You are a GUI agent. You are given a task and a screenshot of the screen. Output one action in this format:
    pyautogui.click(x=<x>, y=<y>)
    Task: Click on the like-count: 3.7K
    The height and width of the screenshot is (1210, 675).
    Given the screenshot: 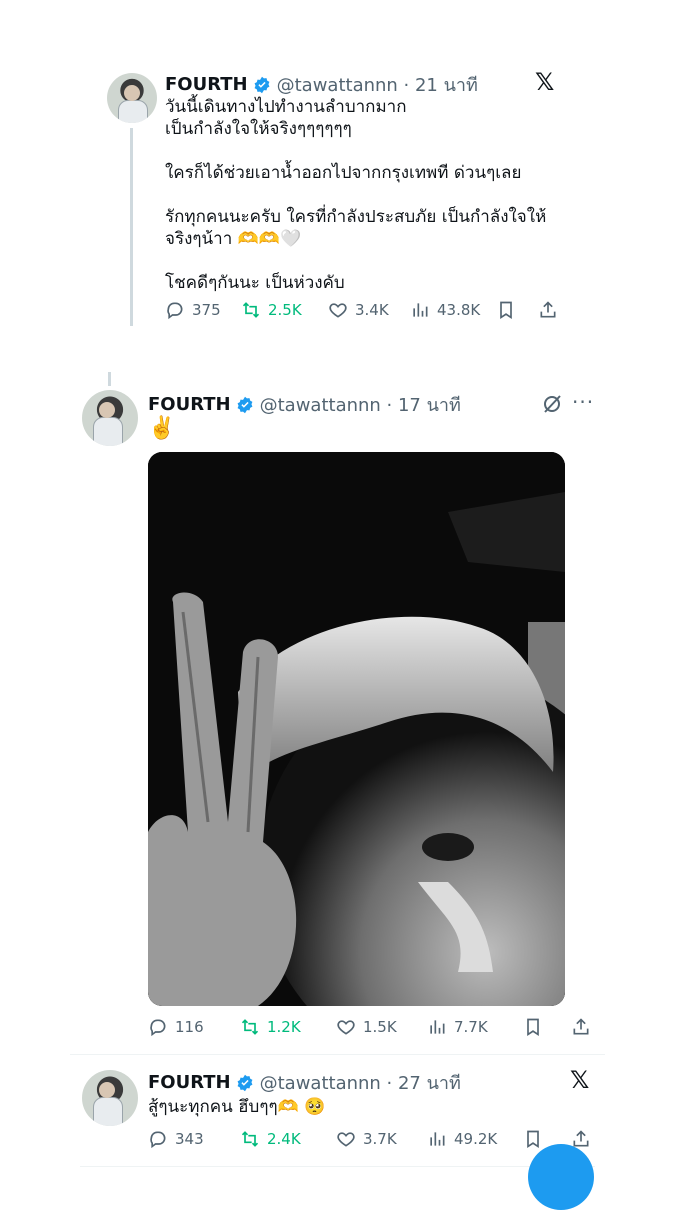 What is the action you would take?
    pyautogui.click(x=380, y=1139)
    